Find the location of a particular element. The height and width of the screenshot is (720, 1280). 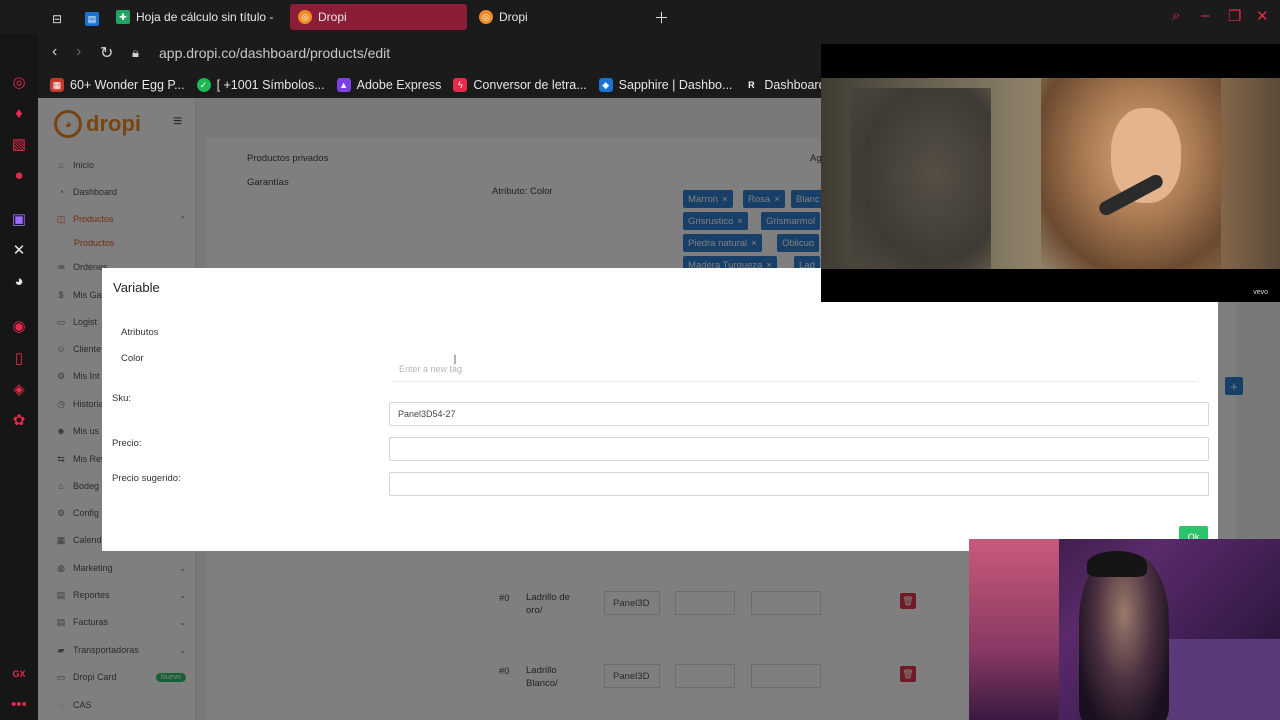

bookmark-label: Dashboard is located at coordinates (795, 85).